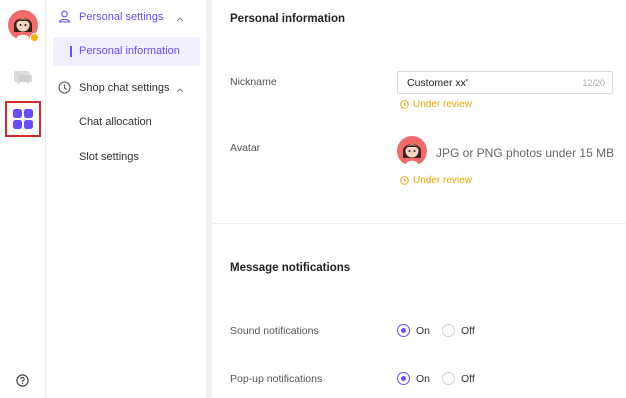 The image size is (626, 398). I want to click on chat-icon, so click(23, 78).